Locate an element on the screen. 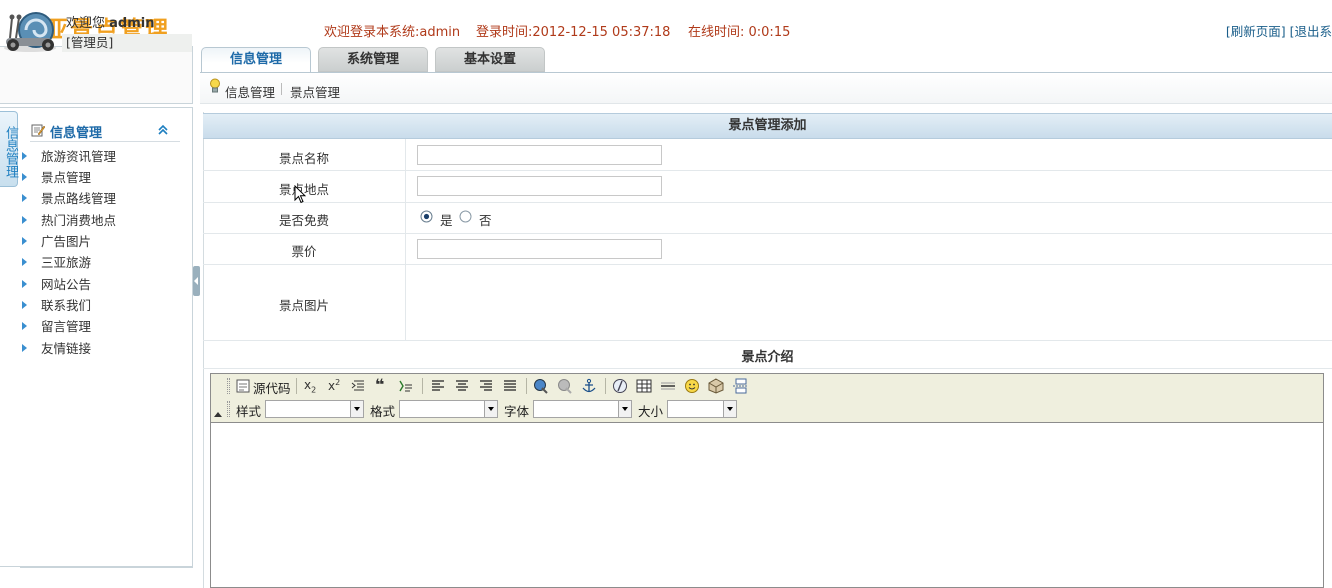 This screenshot has width=1332, height=588. tab-basic-settings: 基本设置 is located at coordinates (490, 59).